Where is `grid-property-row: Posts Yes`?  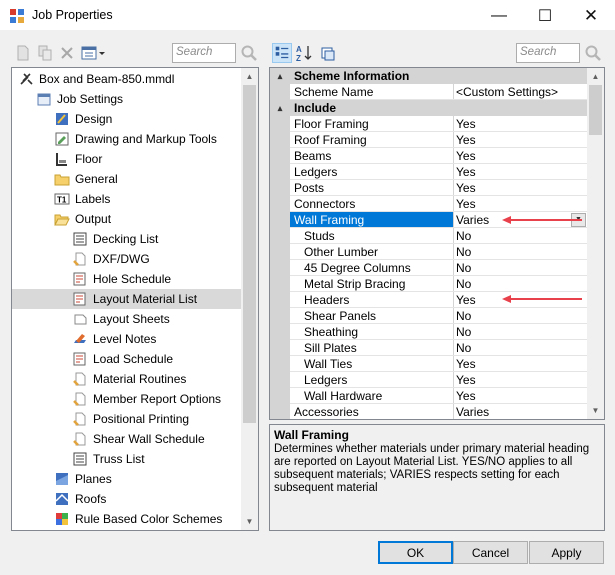
grid-property-row: Posts Yes is located at coordinates (429, 188).